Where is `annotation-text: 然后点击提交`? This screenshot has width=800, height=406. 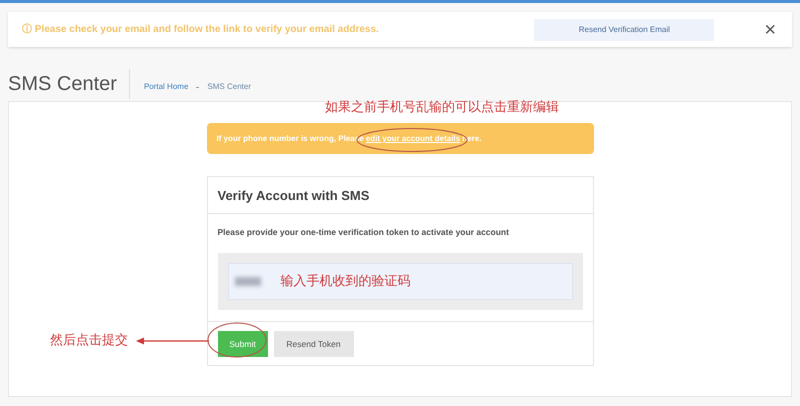 annotation-text: 然后点击提交 is located at coordinates (89, 341).